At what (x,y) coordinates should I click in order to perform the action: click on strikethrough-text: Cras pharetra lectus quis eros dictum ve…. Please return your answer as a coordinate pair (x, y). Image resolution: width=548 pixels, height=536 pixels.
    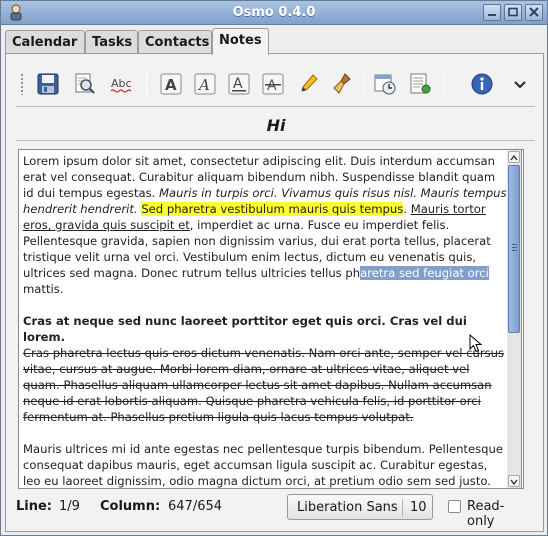
    Looking at the image, I should click on (264, 385).